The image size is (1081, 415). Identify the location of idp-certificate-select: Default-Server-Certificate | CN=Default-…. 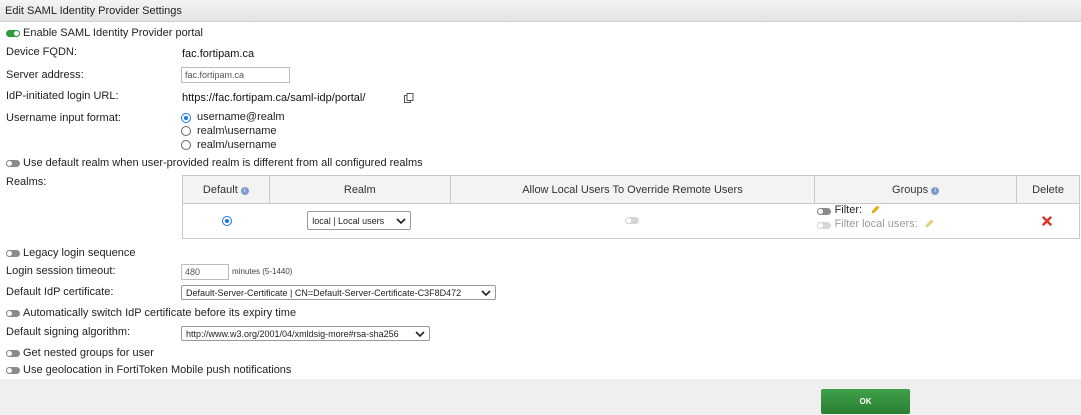
(338, 292).